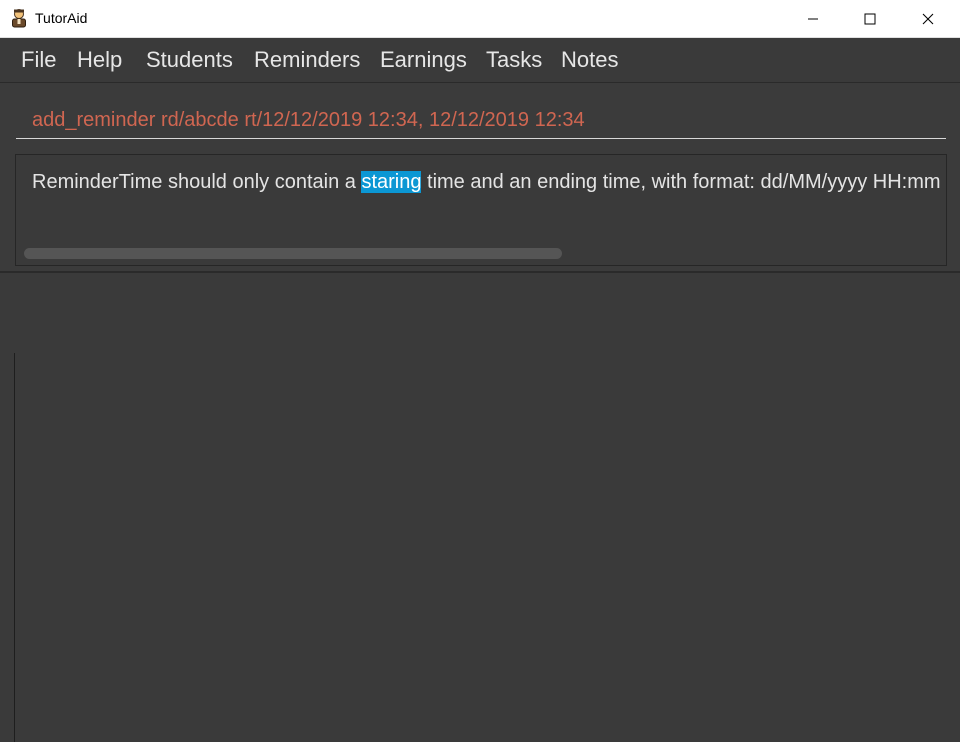  I want to click on title-bar: TutorAid, so click(480, 19).